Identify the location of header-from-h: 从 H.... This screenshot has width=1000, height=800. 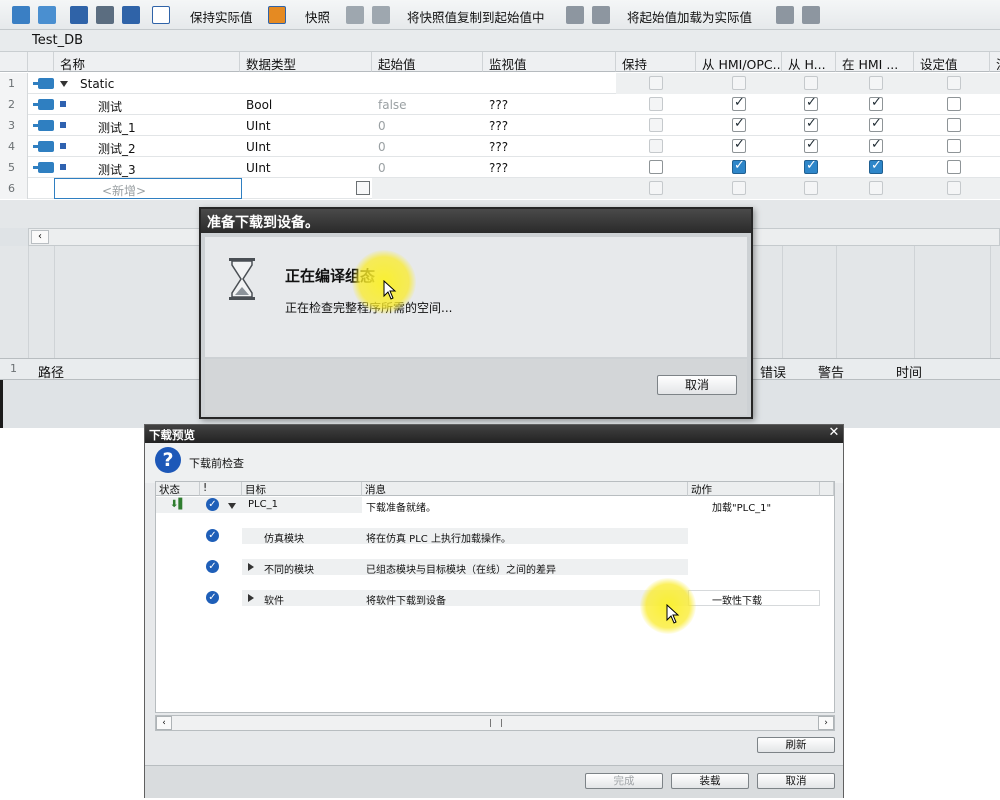
(809, 62).